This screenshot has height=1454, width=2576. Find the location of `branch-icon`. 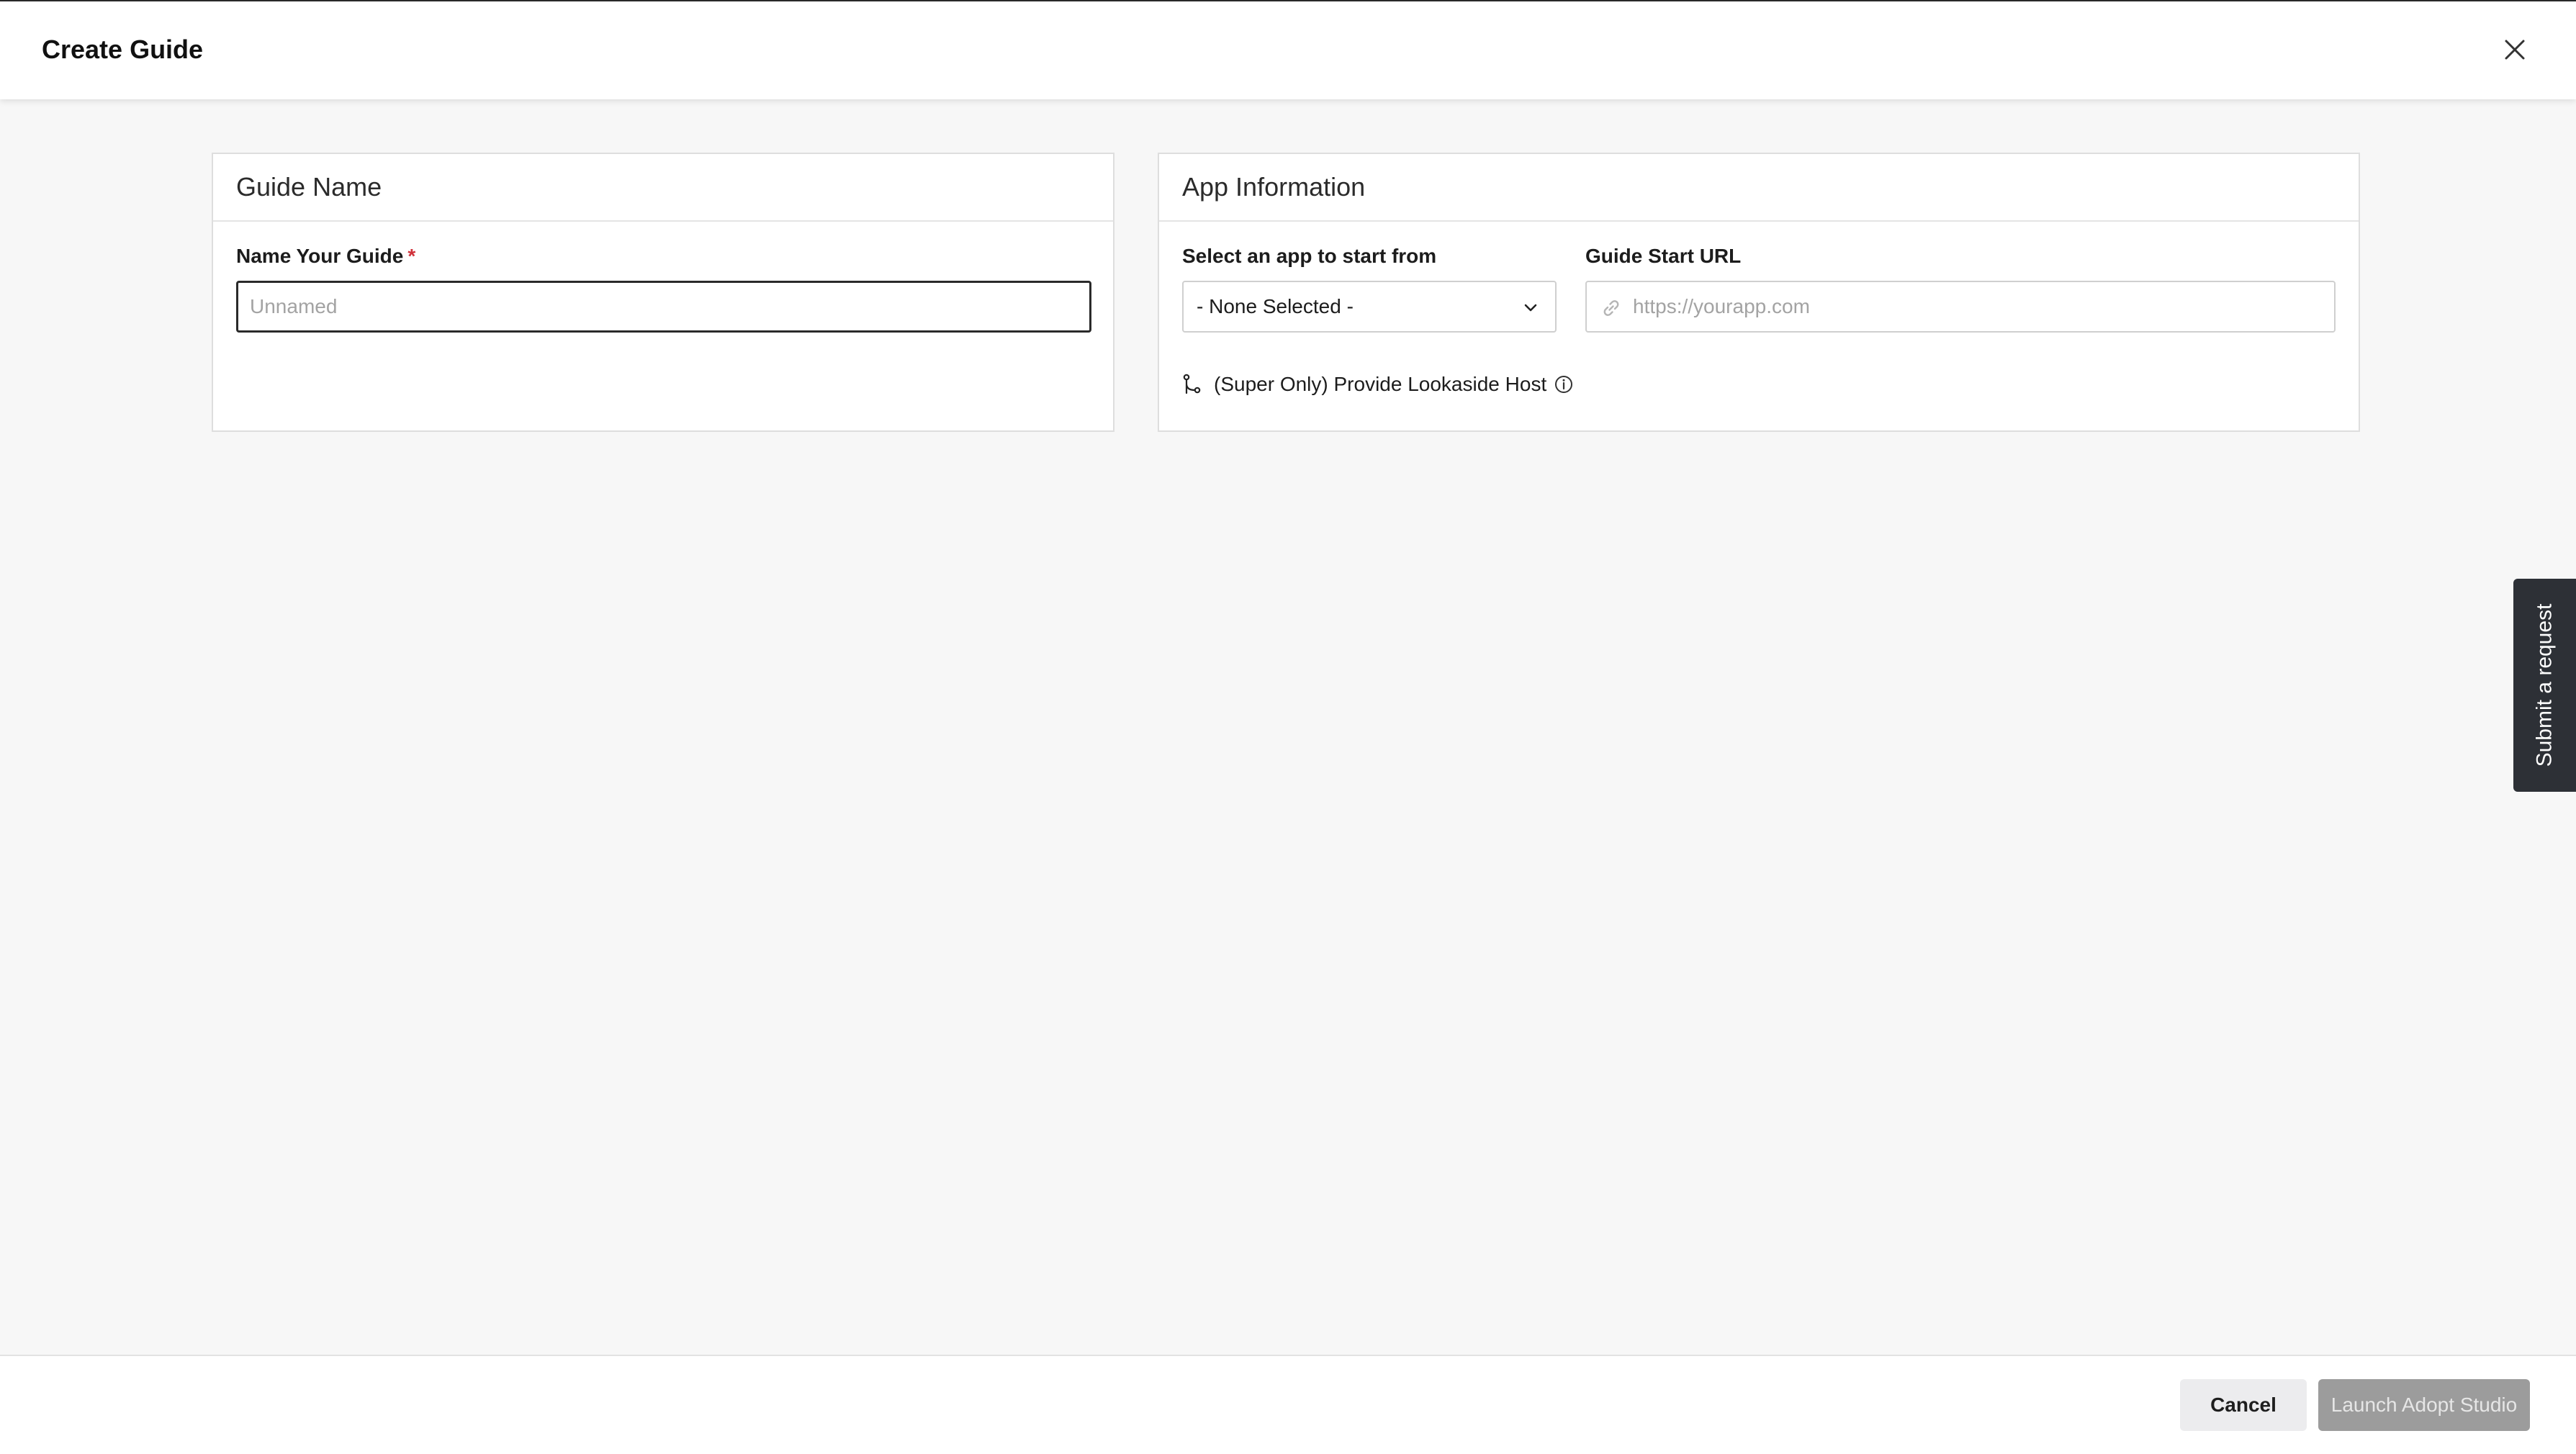

branch-icon is located at coordinates (1192, 384).